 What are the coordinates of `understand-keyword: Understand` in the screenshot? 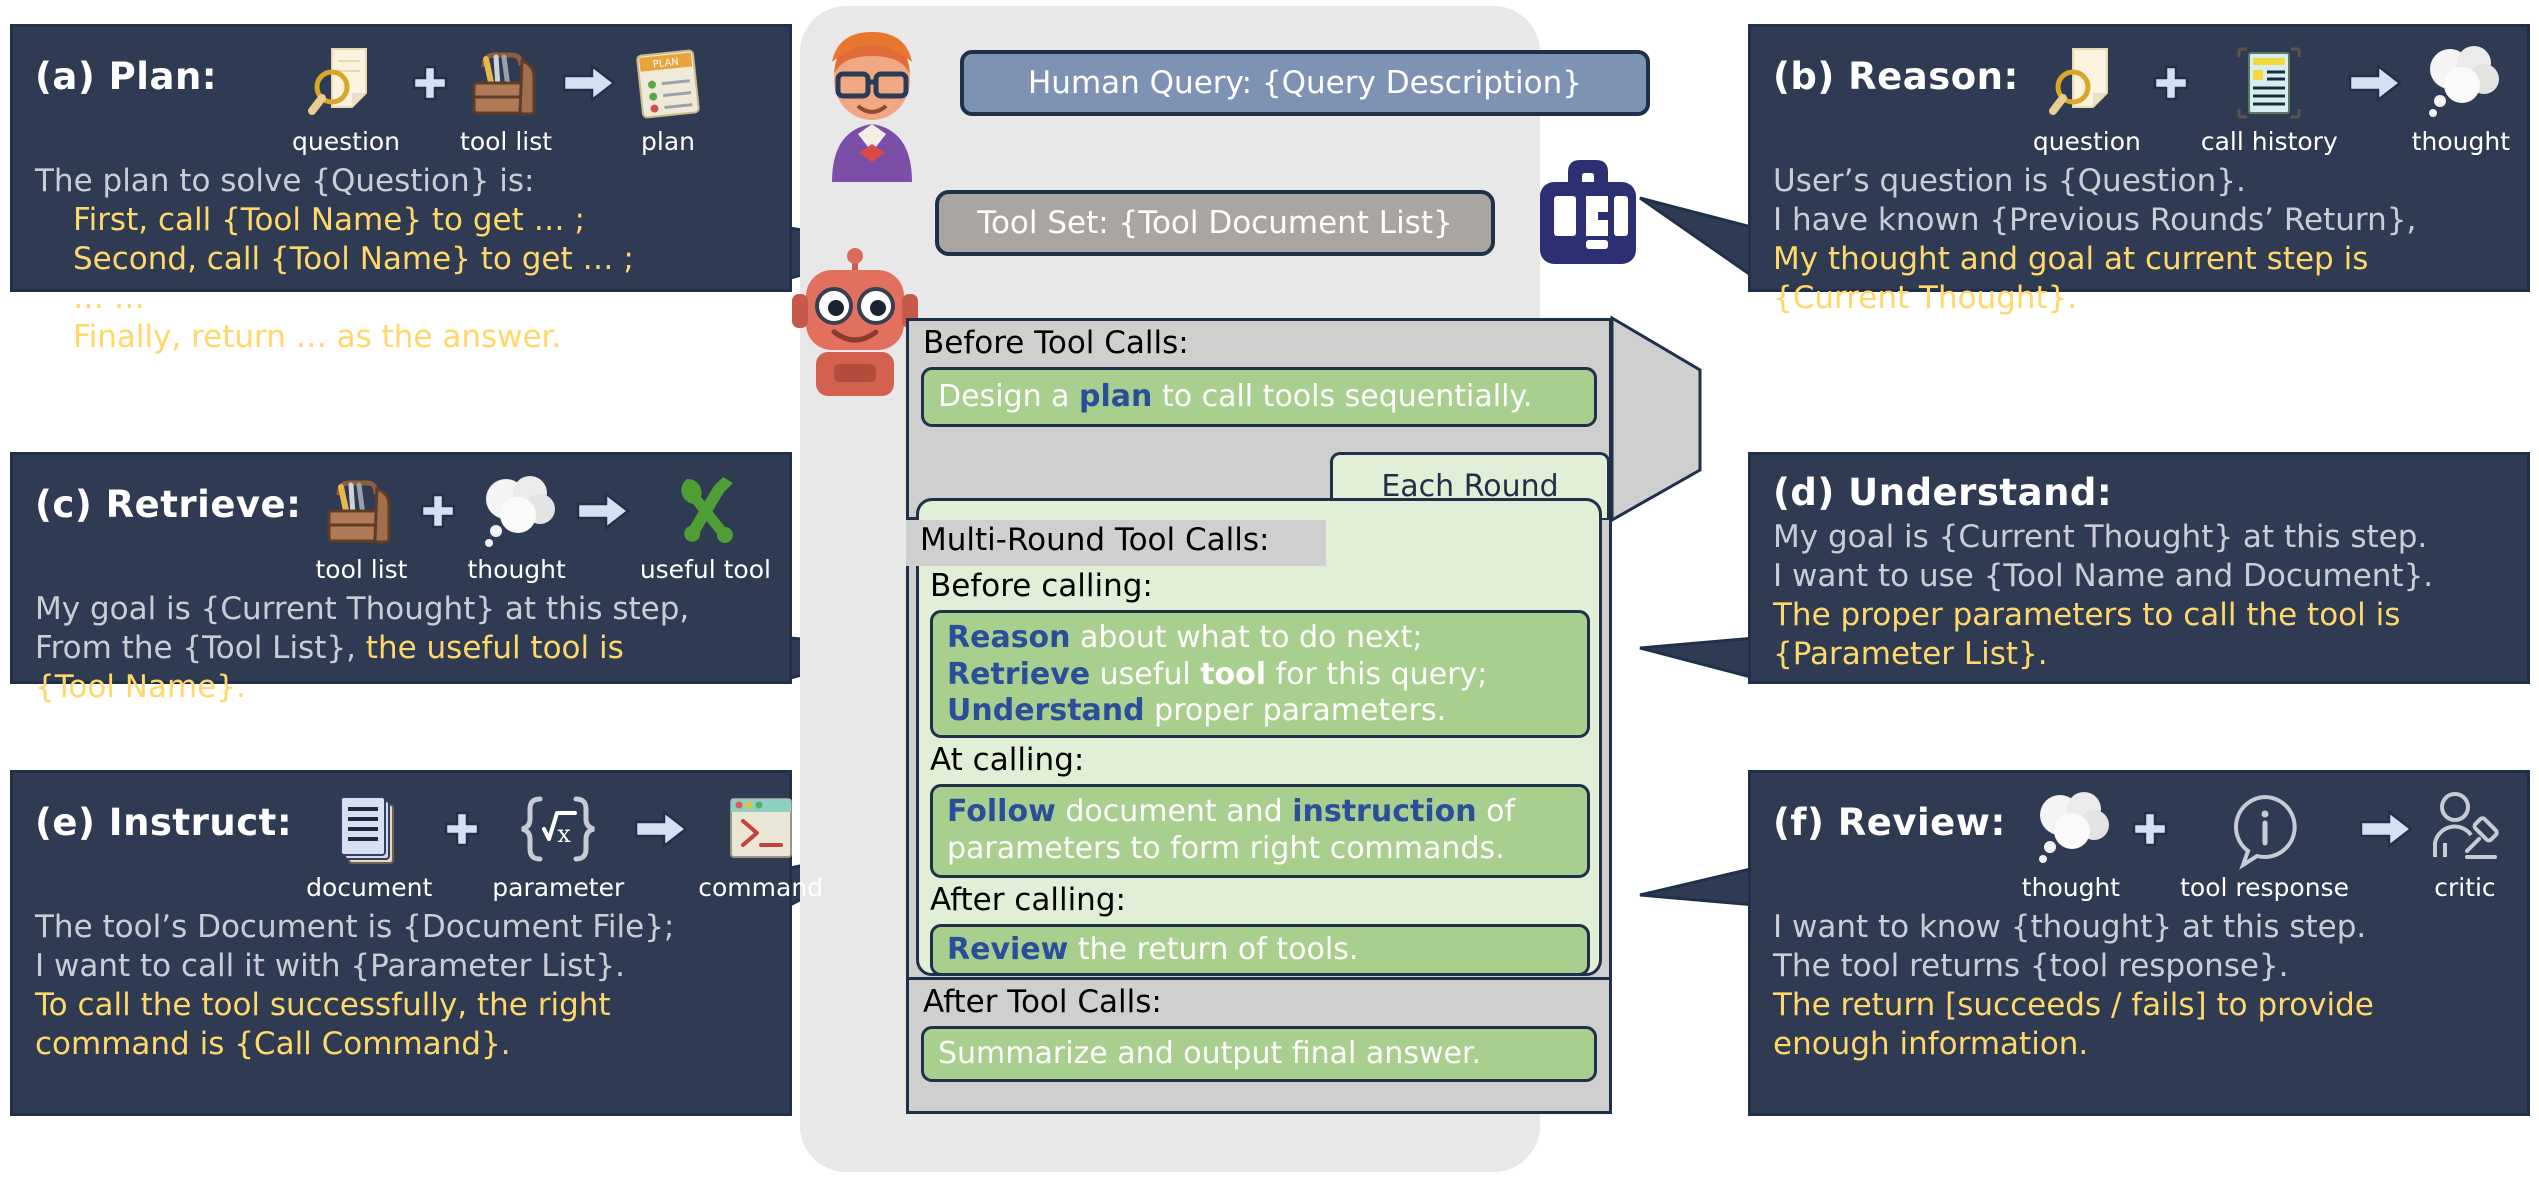 It's located at (1046, 711).